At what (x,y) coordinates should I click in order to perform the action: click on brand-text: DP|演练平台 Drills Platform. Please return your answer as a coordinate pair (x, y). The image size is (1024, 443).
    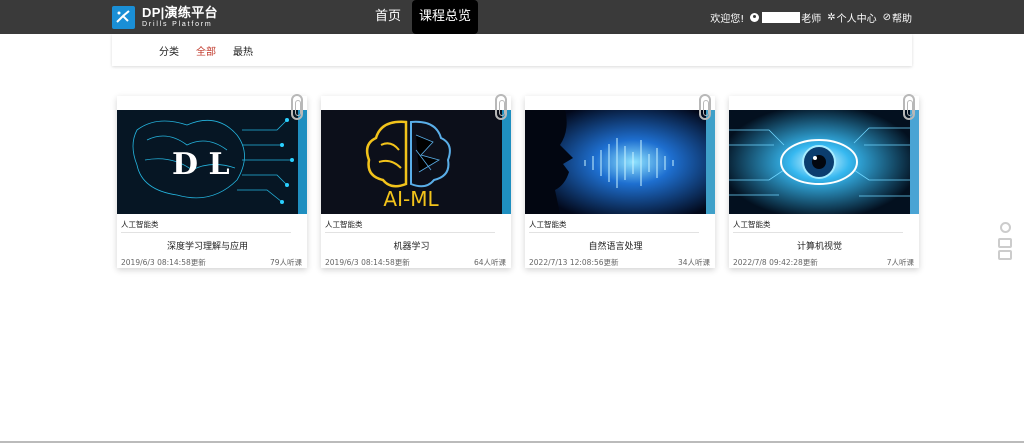
    Looking at the image, I should click on (180, 17).